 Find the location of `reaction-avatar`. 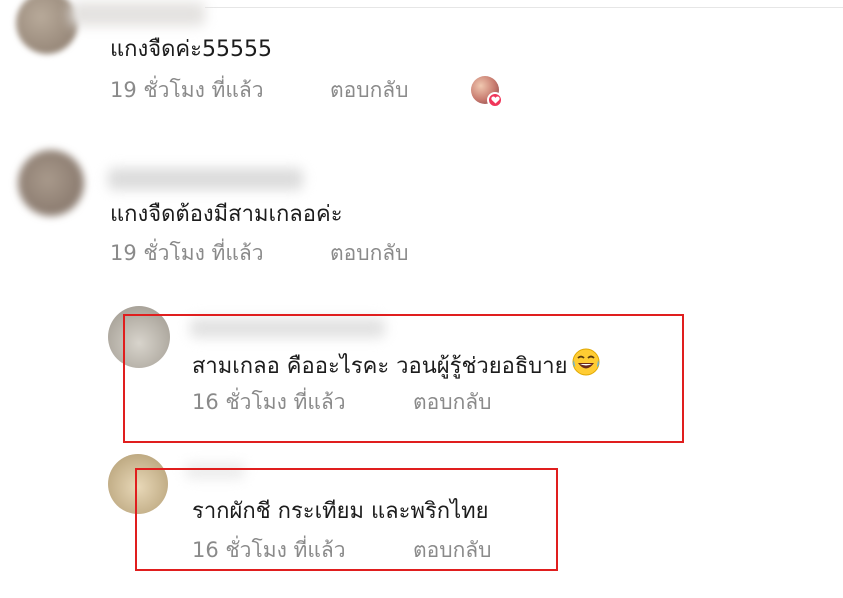

reaction-avatar is located at coordinates (487, 92).